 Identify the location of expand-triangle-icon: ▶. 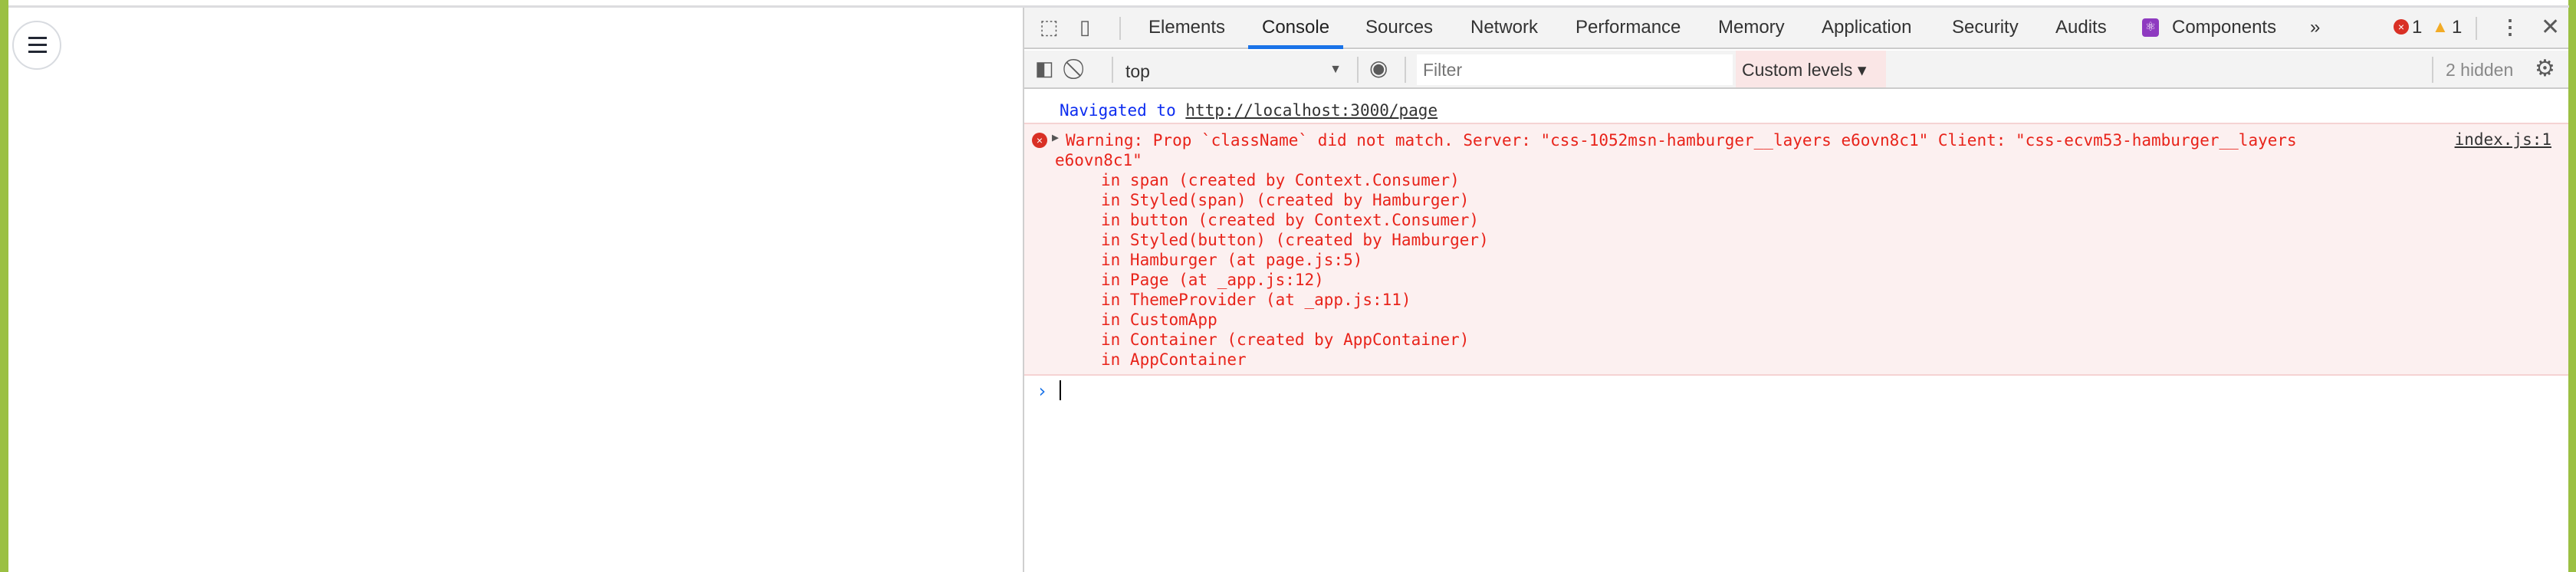
(1056, 137).